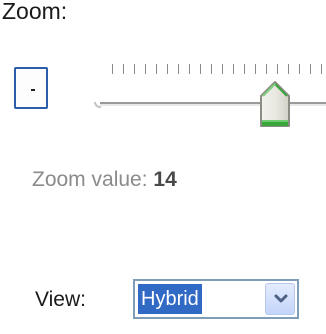 This screenshot has height=334, width=326. I want to click on minus-icon, so click(33, 90).